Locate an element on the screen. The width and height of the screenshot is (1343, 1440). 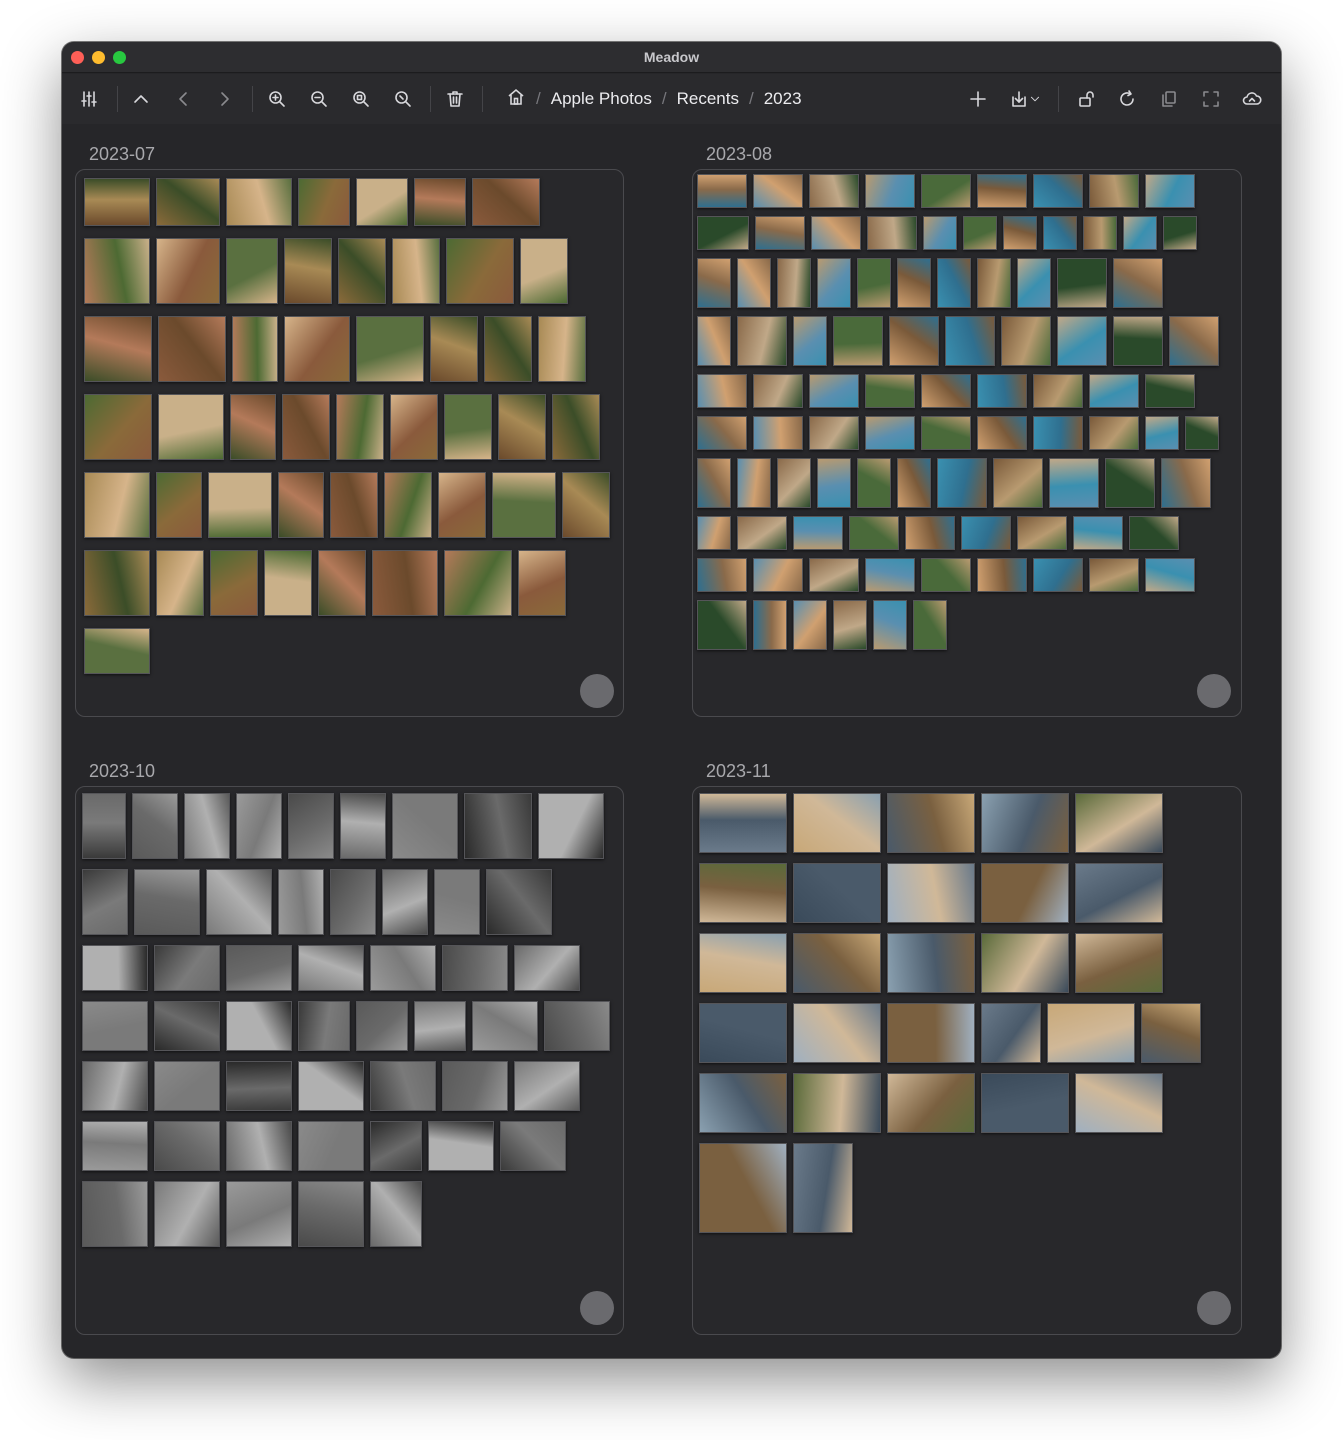
zoom-actual-icon is located at coordinates (403, 99).